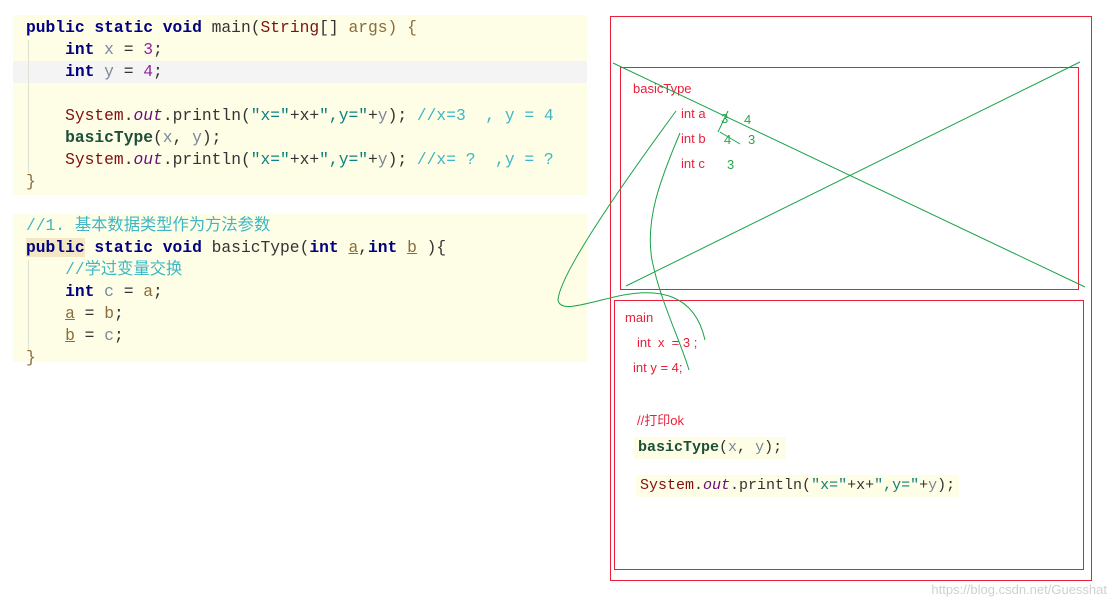  Describe the element at coordinates (402, 27) in the screenshot. I see `code-token: ) {` at that location.